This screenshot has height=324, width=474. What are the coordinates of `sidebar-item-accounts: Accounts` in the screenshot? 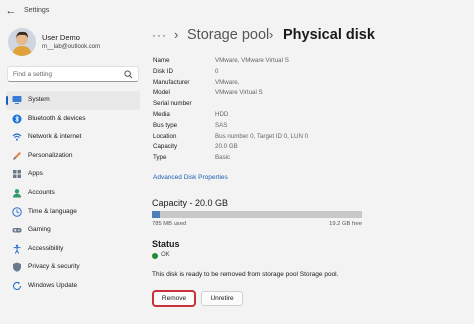 It's located at (73, 193).